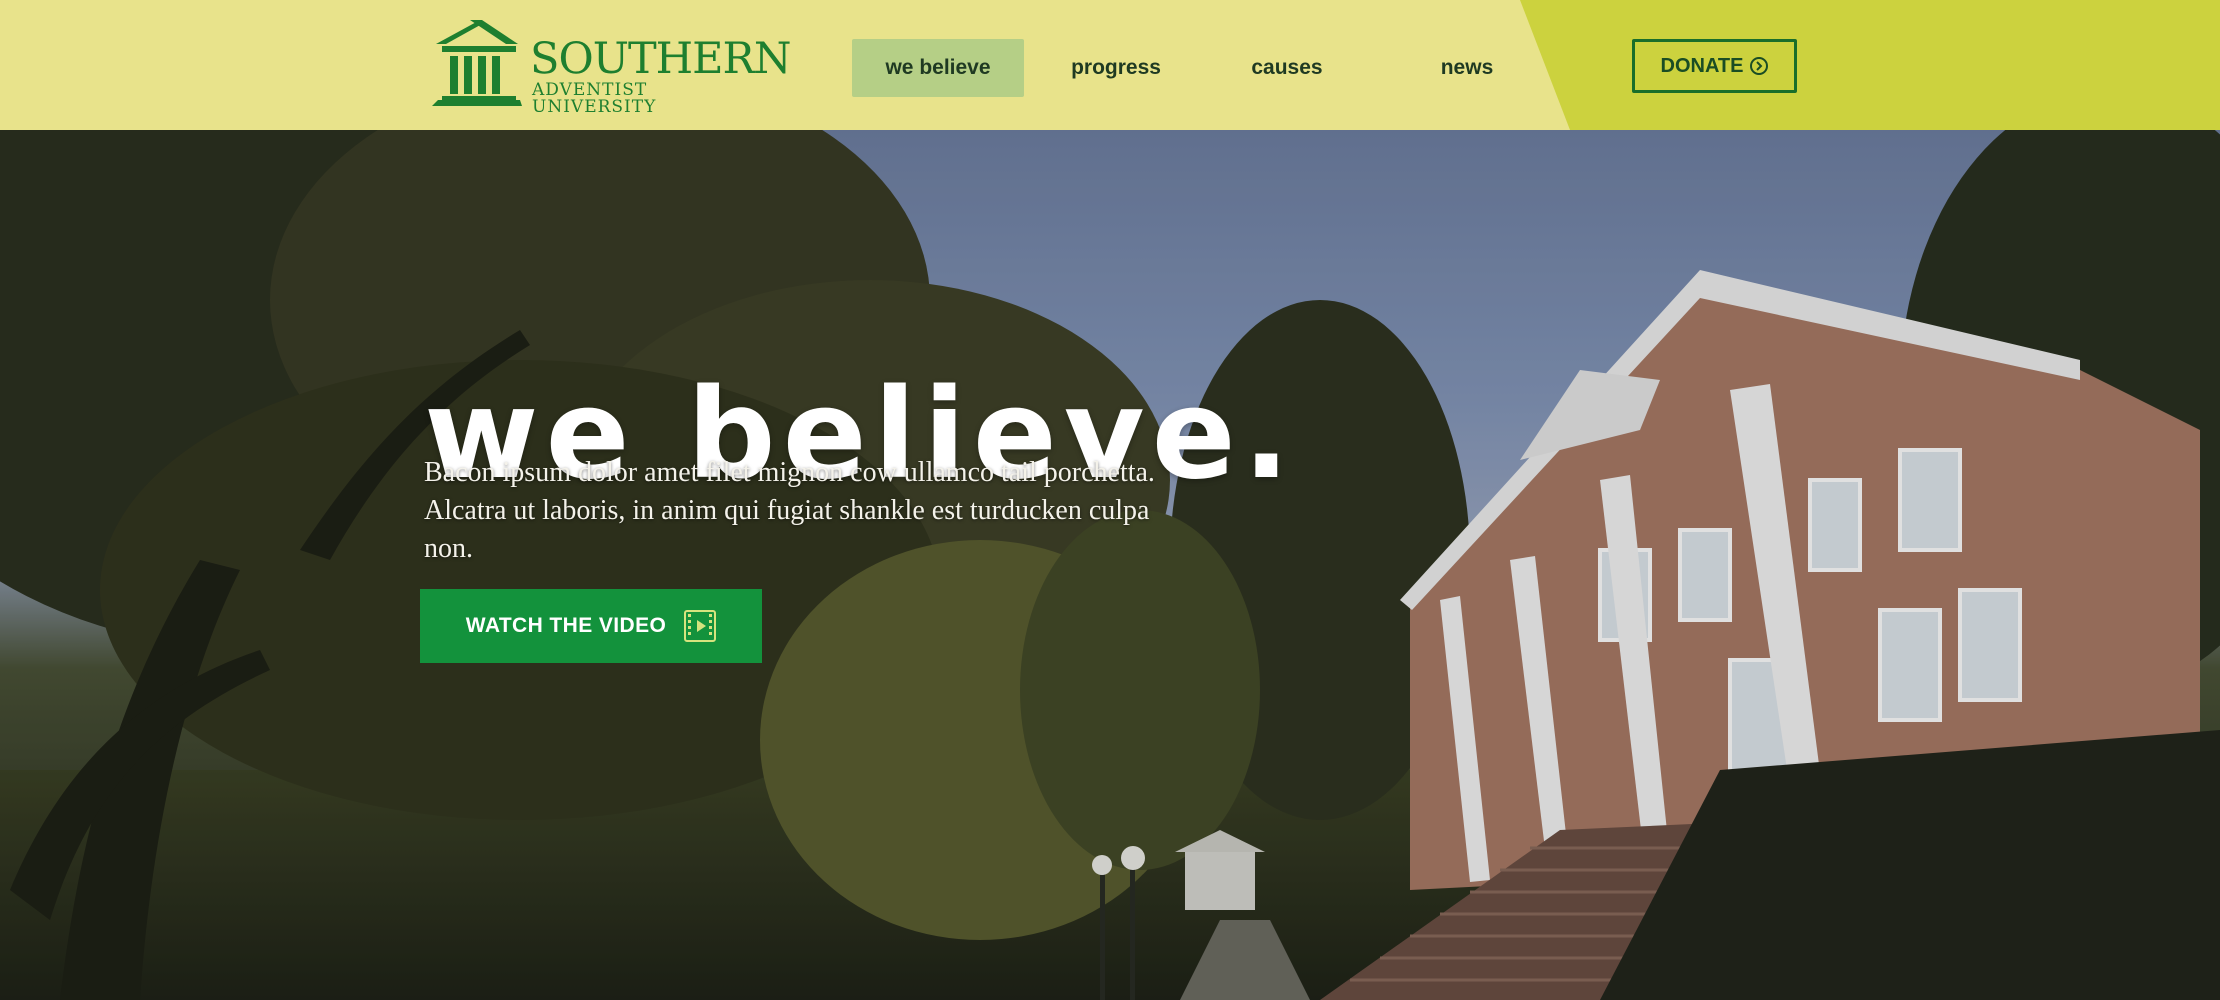 Image resolution: width=2220 pixels, height=1000 pixels. I want to click on university-logo: SOUTHERN ADVENTIST UNIVERSITY, so click(612, 66).